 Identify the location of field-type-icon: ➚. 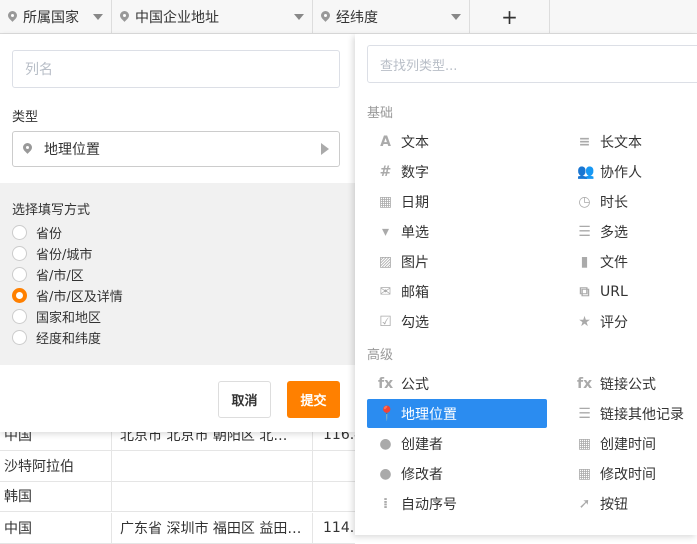
(584, 503).